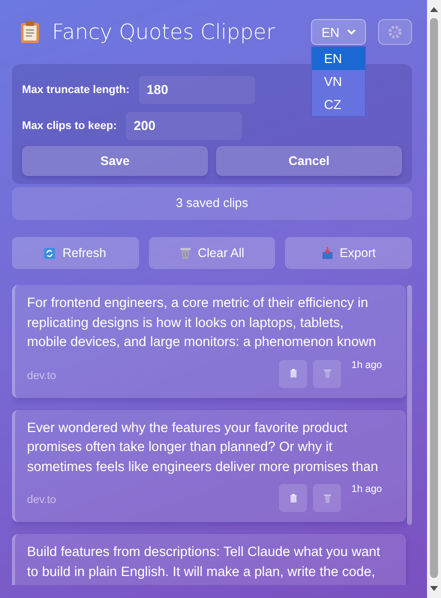 The image size is (441, 598). I want to click on field-label: Max clips to keep:, so click(69, 126).